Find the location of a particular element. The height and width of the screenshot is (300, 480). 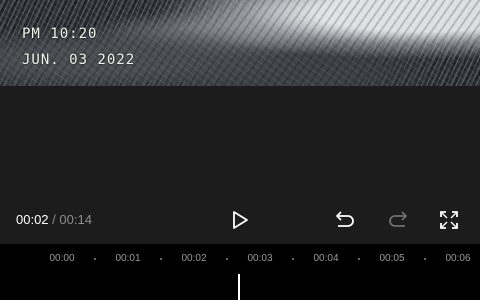

timecode: 00:02 / 00:14 is located at coordinates (54, 219).